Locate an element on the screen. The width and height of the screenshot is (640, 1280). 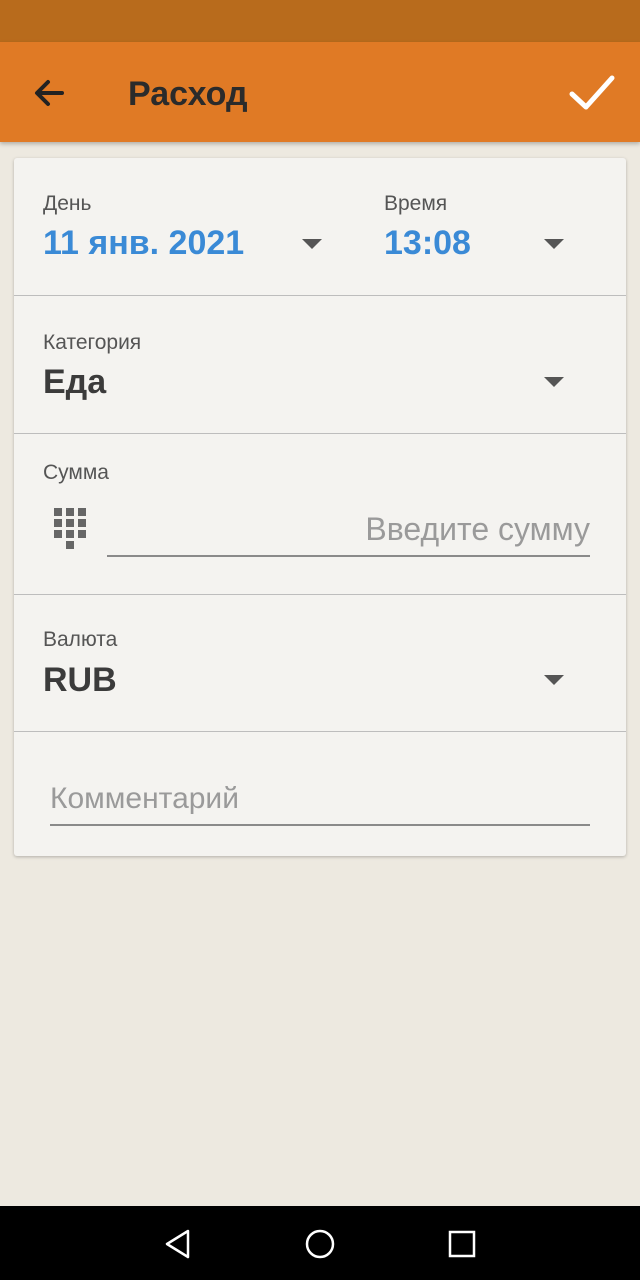
day-label: День is located at coordinates (67, 203).